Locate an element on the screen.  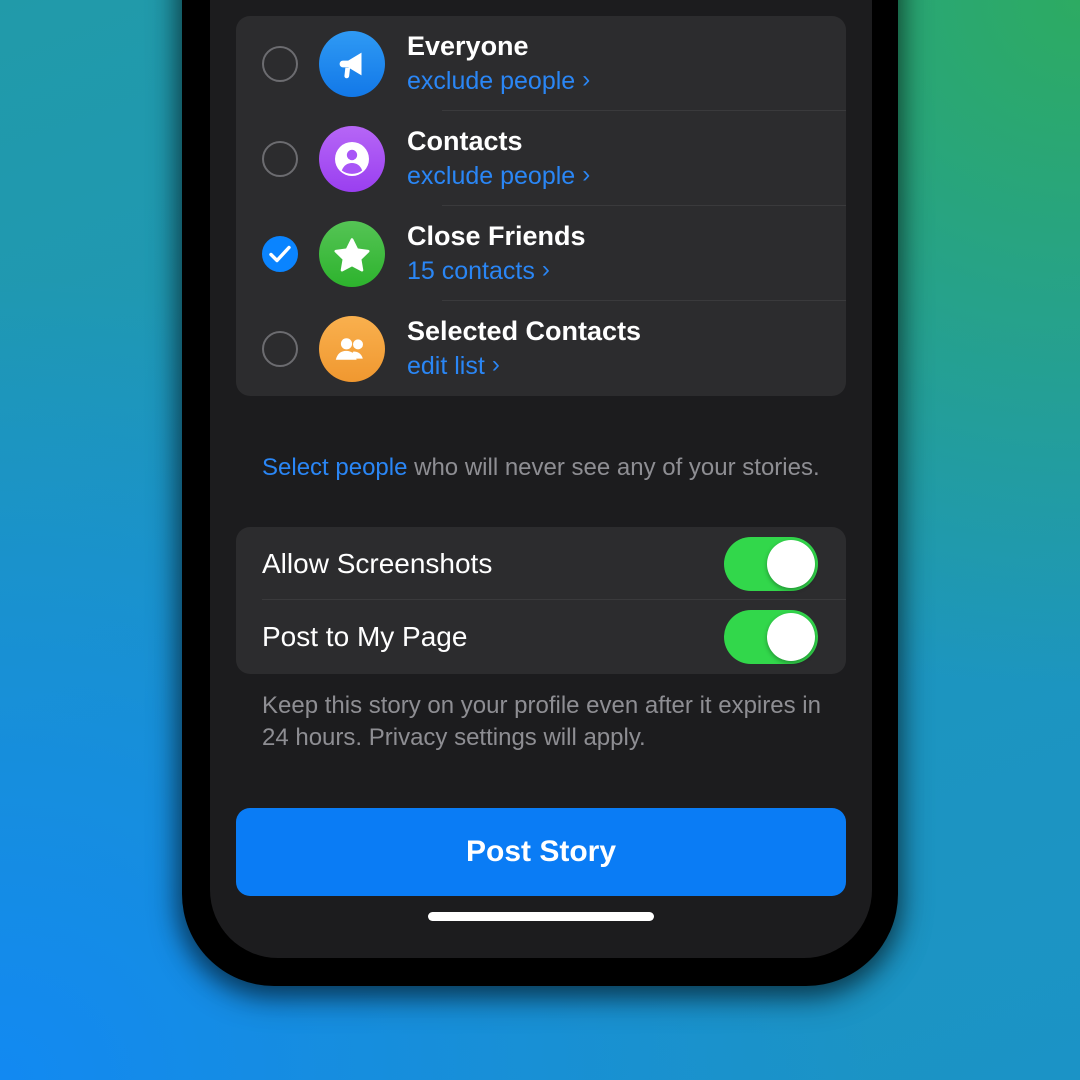
audience-title: Contacts is located at coordinates (465, 141).